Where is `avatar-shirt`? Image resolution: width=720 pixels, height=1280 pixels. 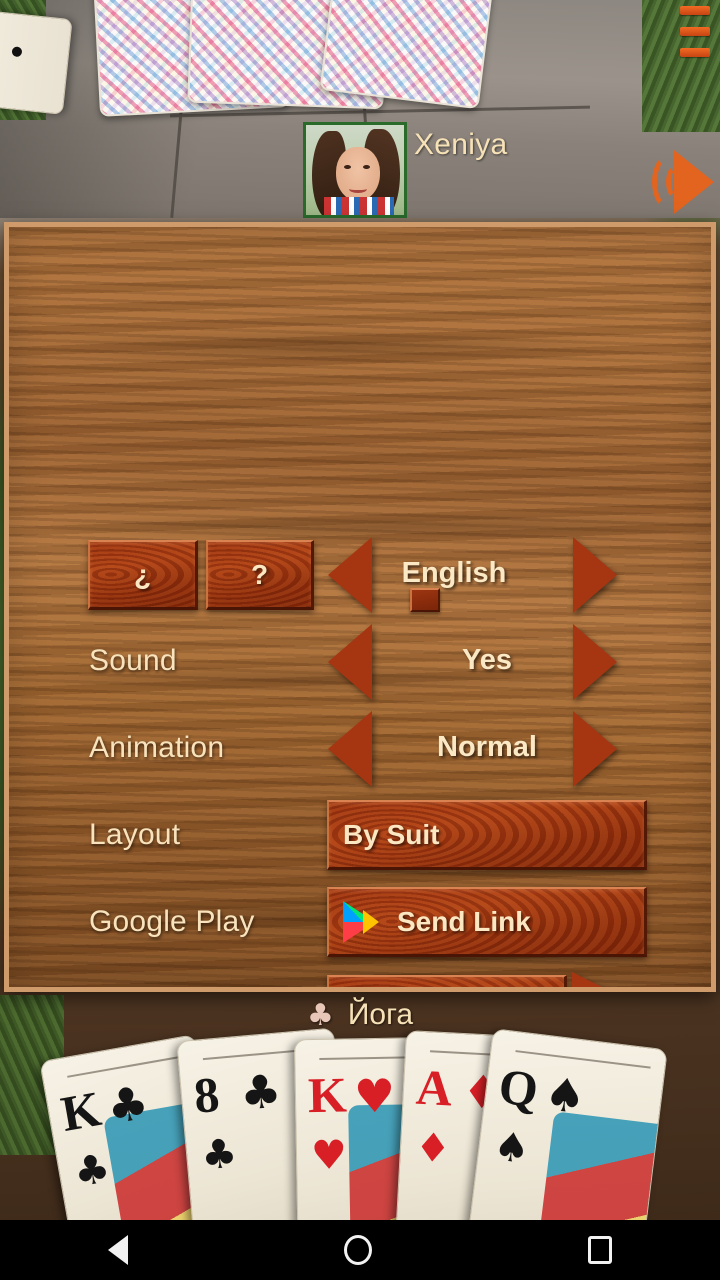 avatar-shirt is located at coordinates (359, 206).